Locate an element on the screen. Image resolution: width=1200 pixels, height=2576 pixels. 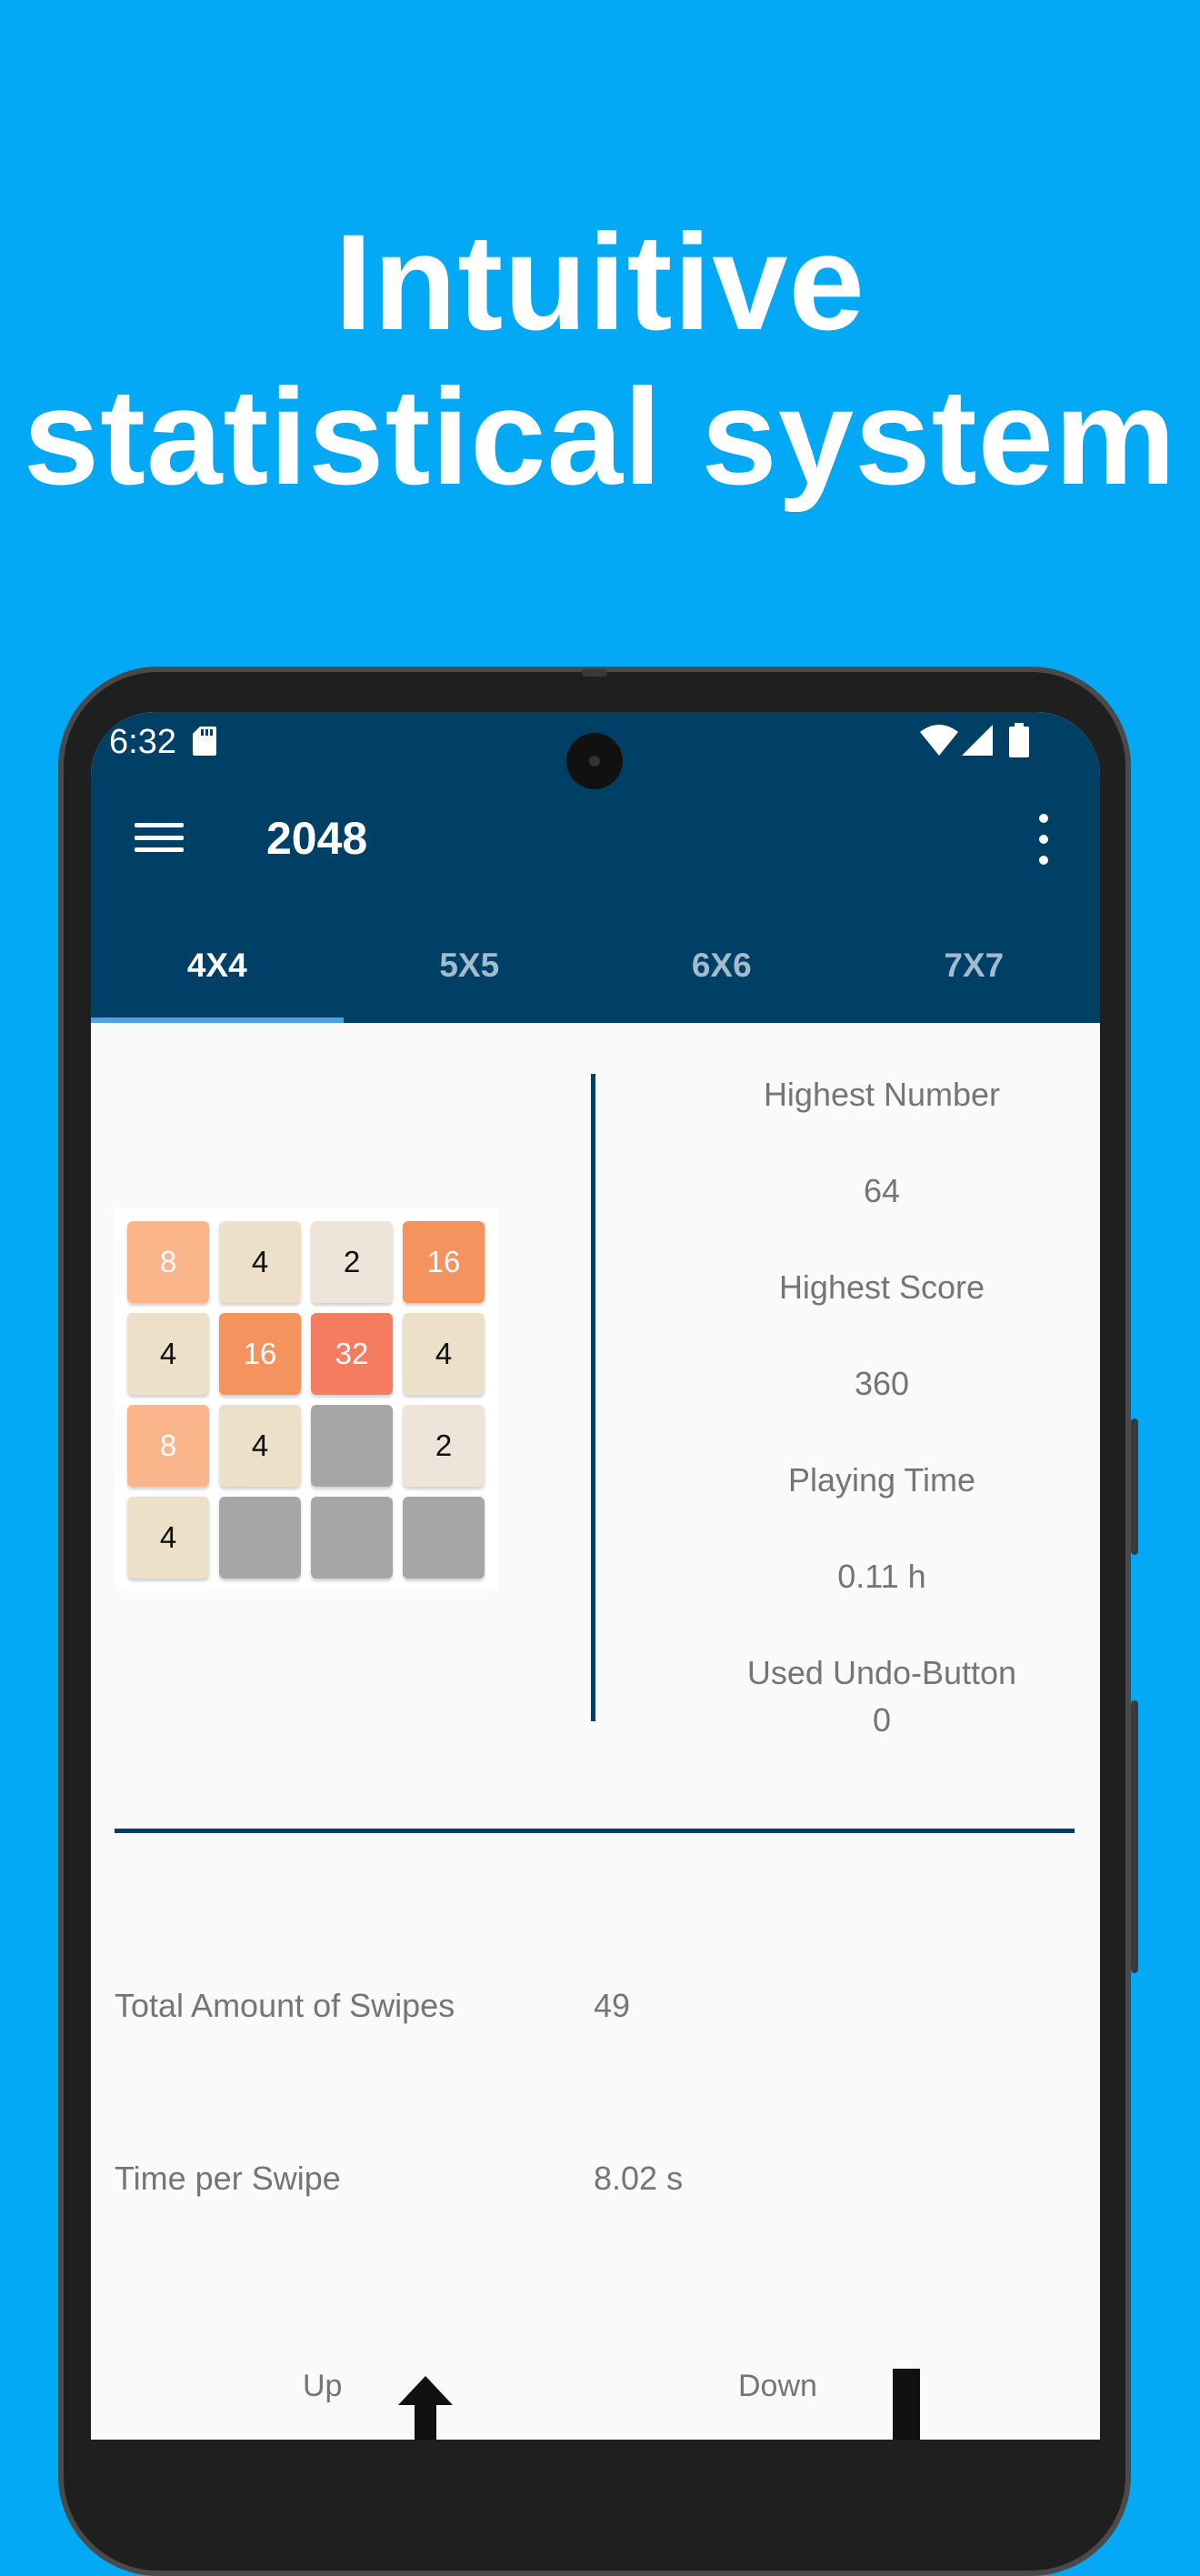
tab-4x4: 4X4 is located at coordinates (218, 980).